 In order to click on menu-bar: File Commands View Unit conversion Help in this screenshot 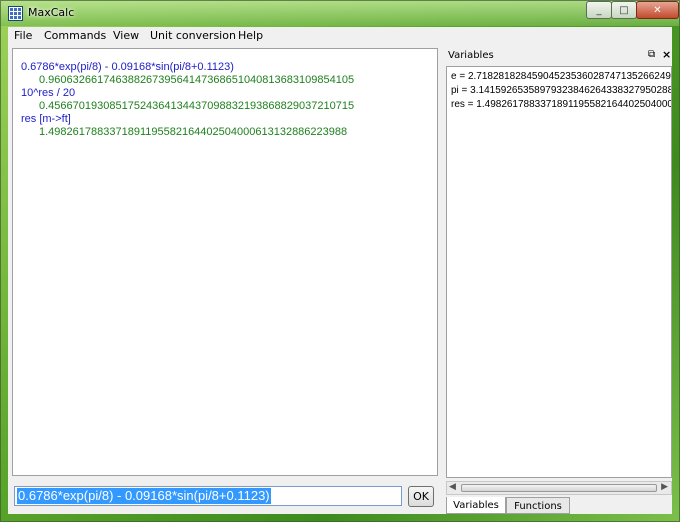, I will do `click(340, 36)`.